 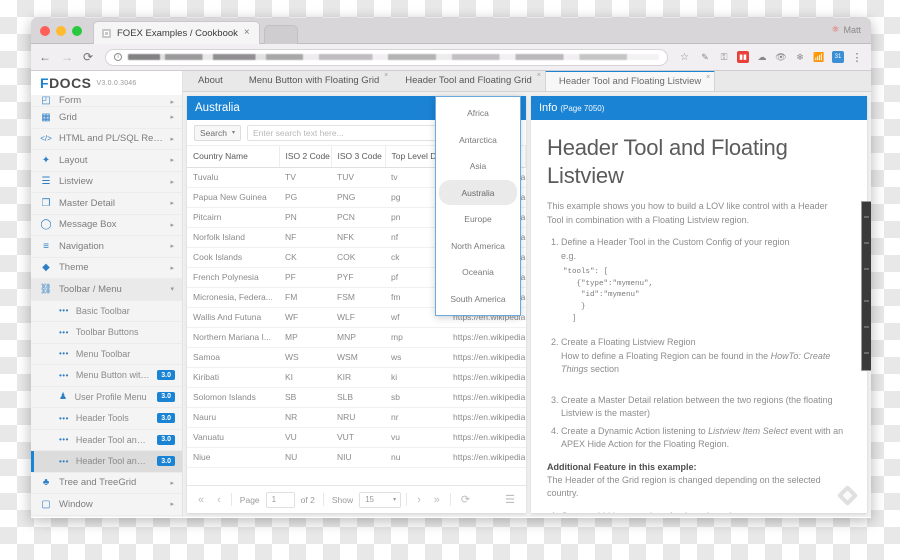 What do you see at coordinates (106, 397) in the screenshot?
I see `sidebar-item-user-profile-menu: ♟ User Profile Menu 3.0` at bounding box center [106, 397].